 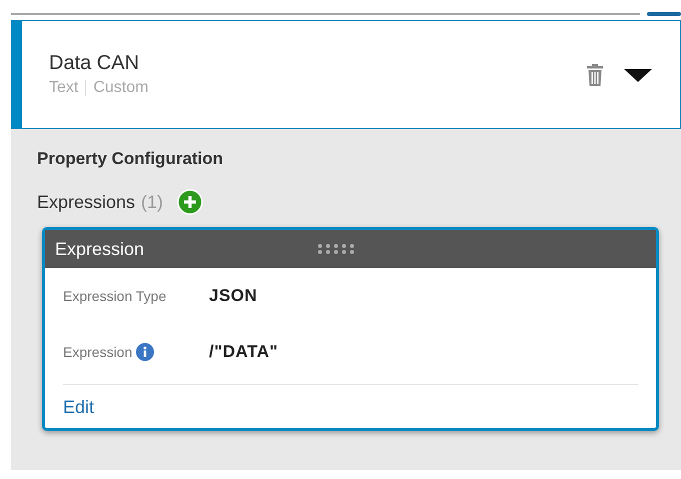 I want to click on expressions-count: (1), so click(x=152, y=202).